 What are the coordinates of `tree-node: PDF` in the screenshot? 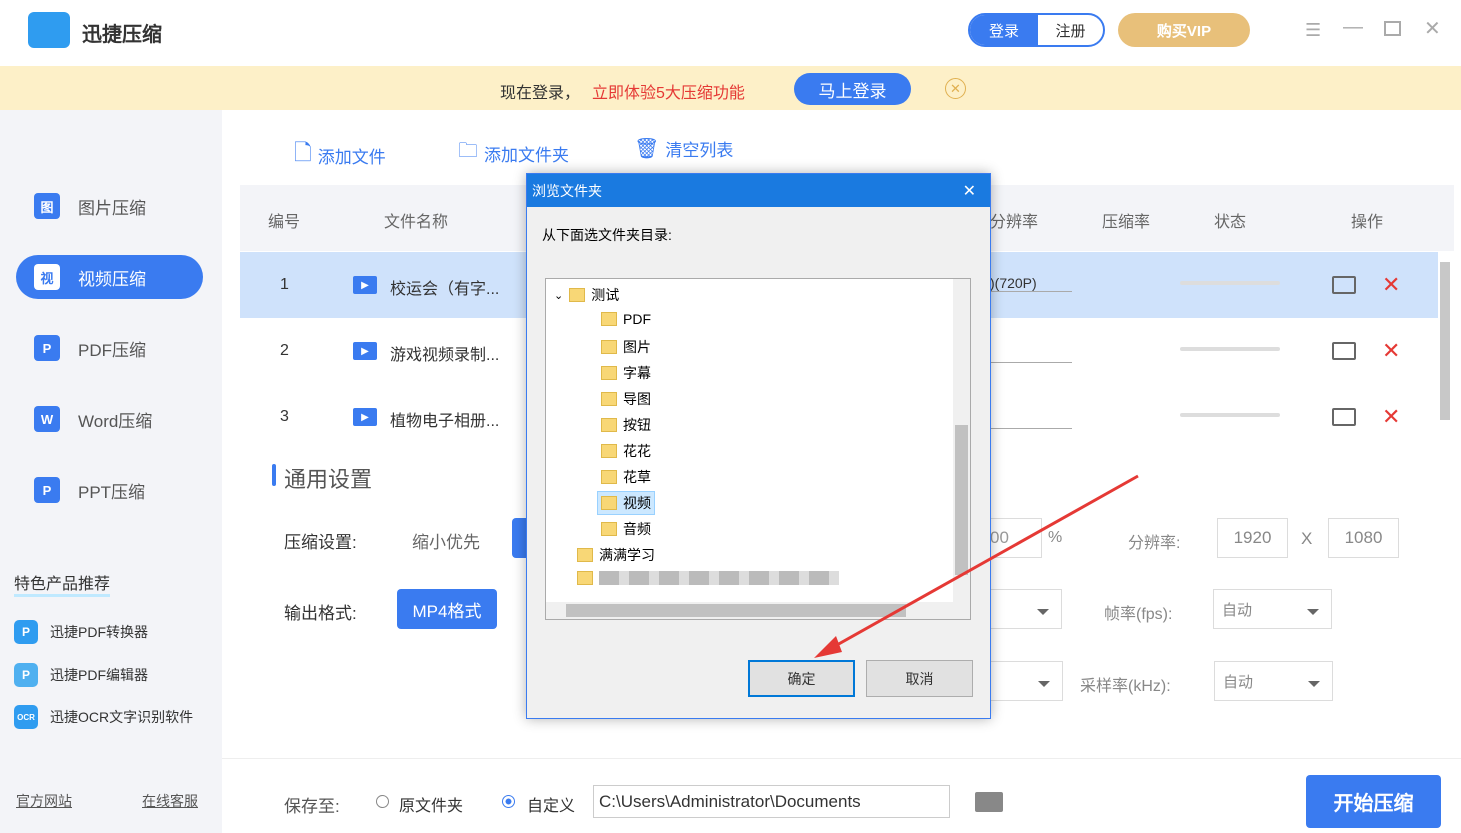 It's located at (626, 319).